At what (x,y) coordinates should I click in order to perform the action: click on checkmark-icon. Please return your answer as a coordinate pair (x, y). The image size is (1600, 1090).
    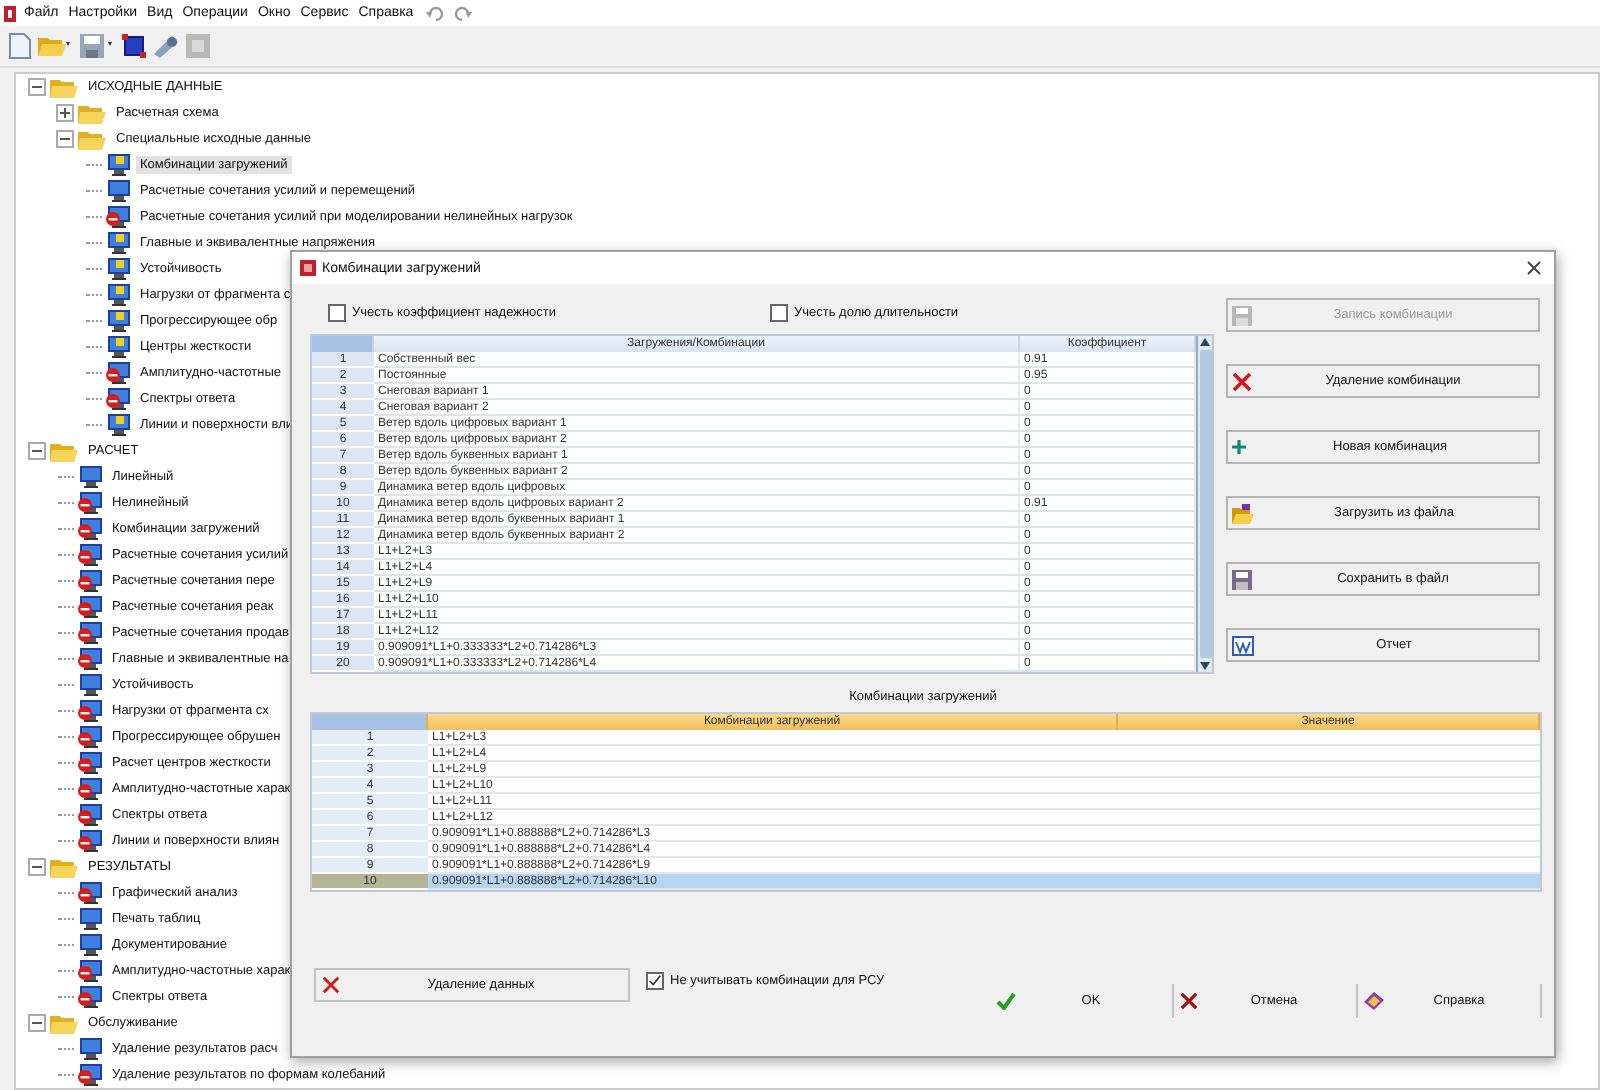
    Looking at the image, I should click on (1006, 1001).